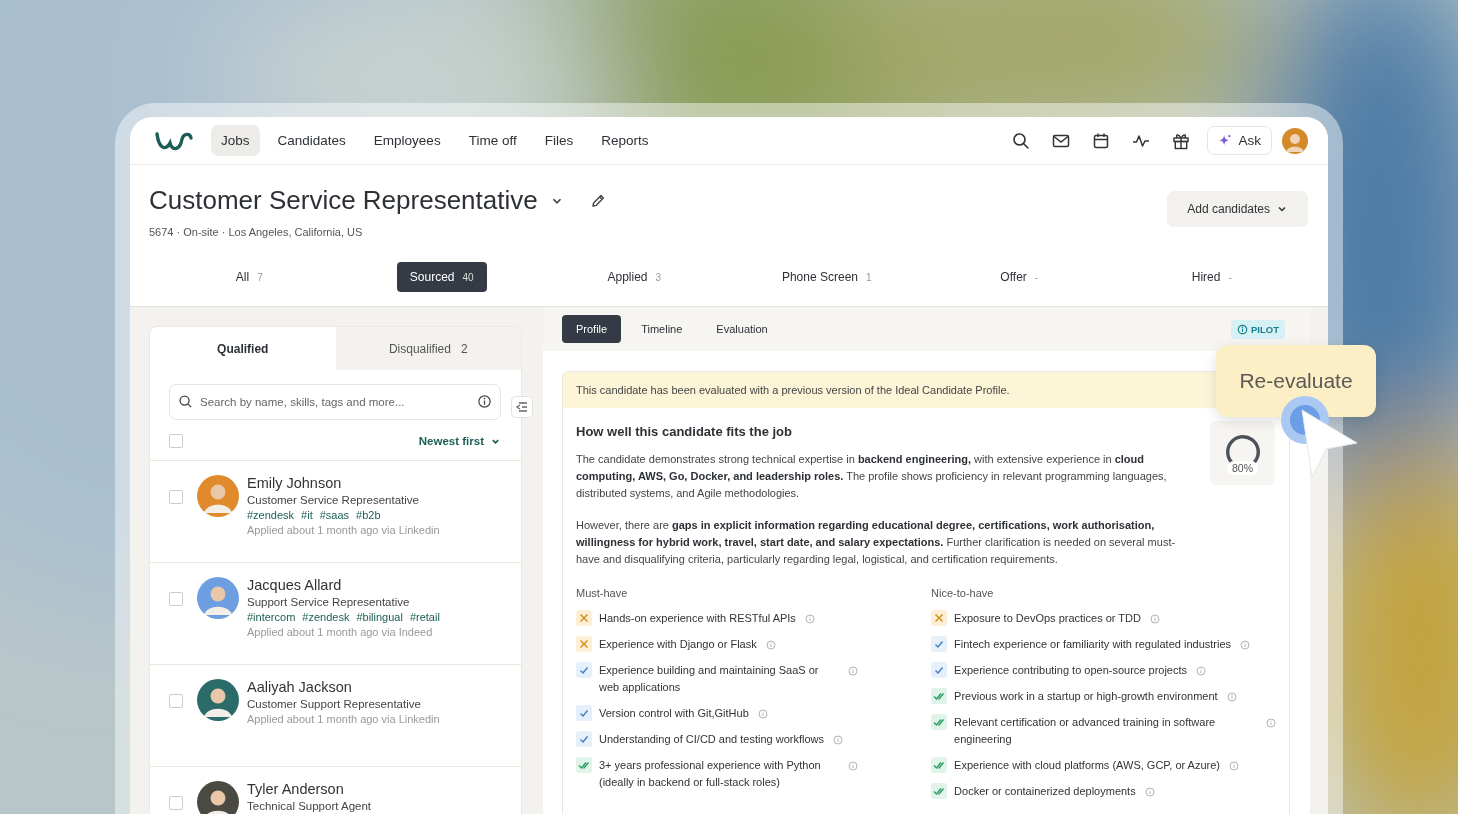  Describe the element at coordinates (296, 789) in the screenshot. I see `candidate-name: Tyler Anderson` at that location.